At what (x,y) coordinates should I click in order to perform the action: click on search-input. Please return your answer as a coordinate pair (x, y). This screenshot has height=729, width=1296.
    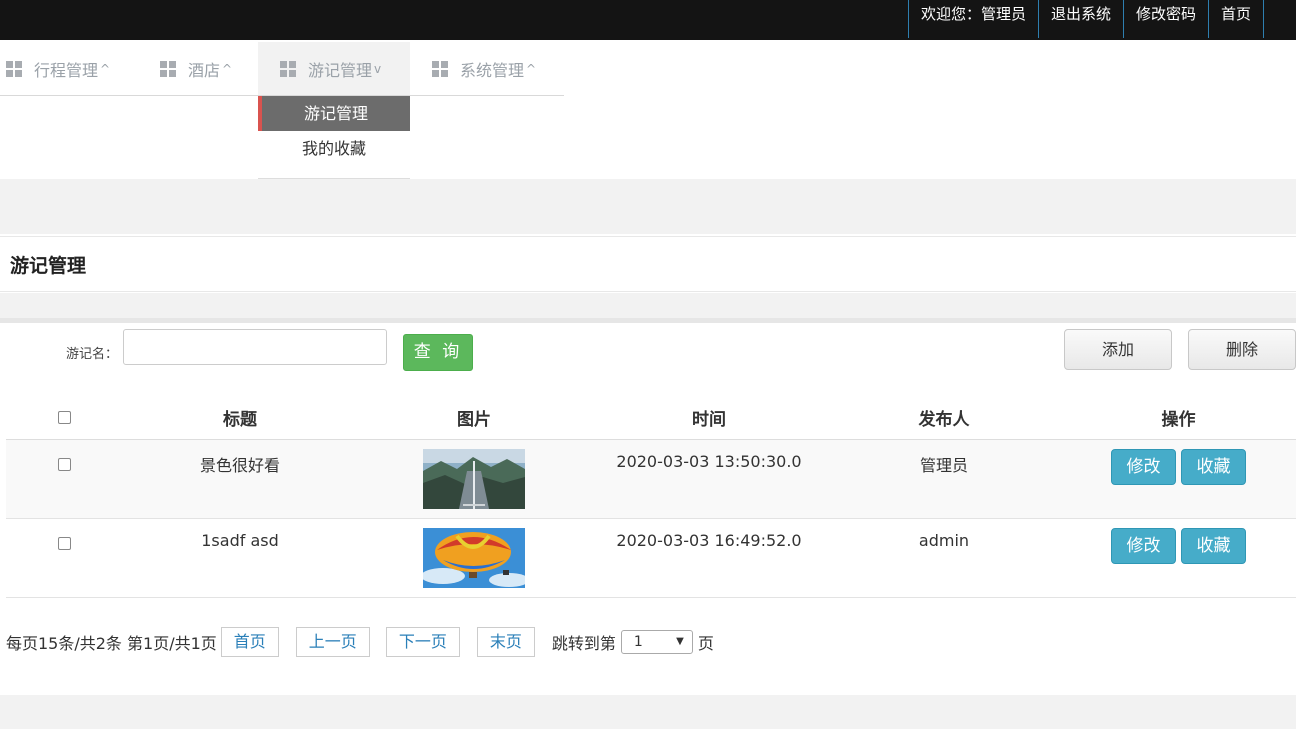
    Looking at the image, I should click on (255, 347).